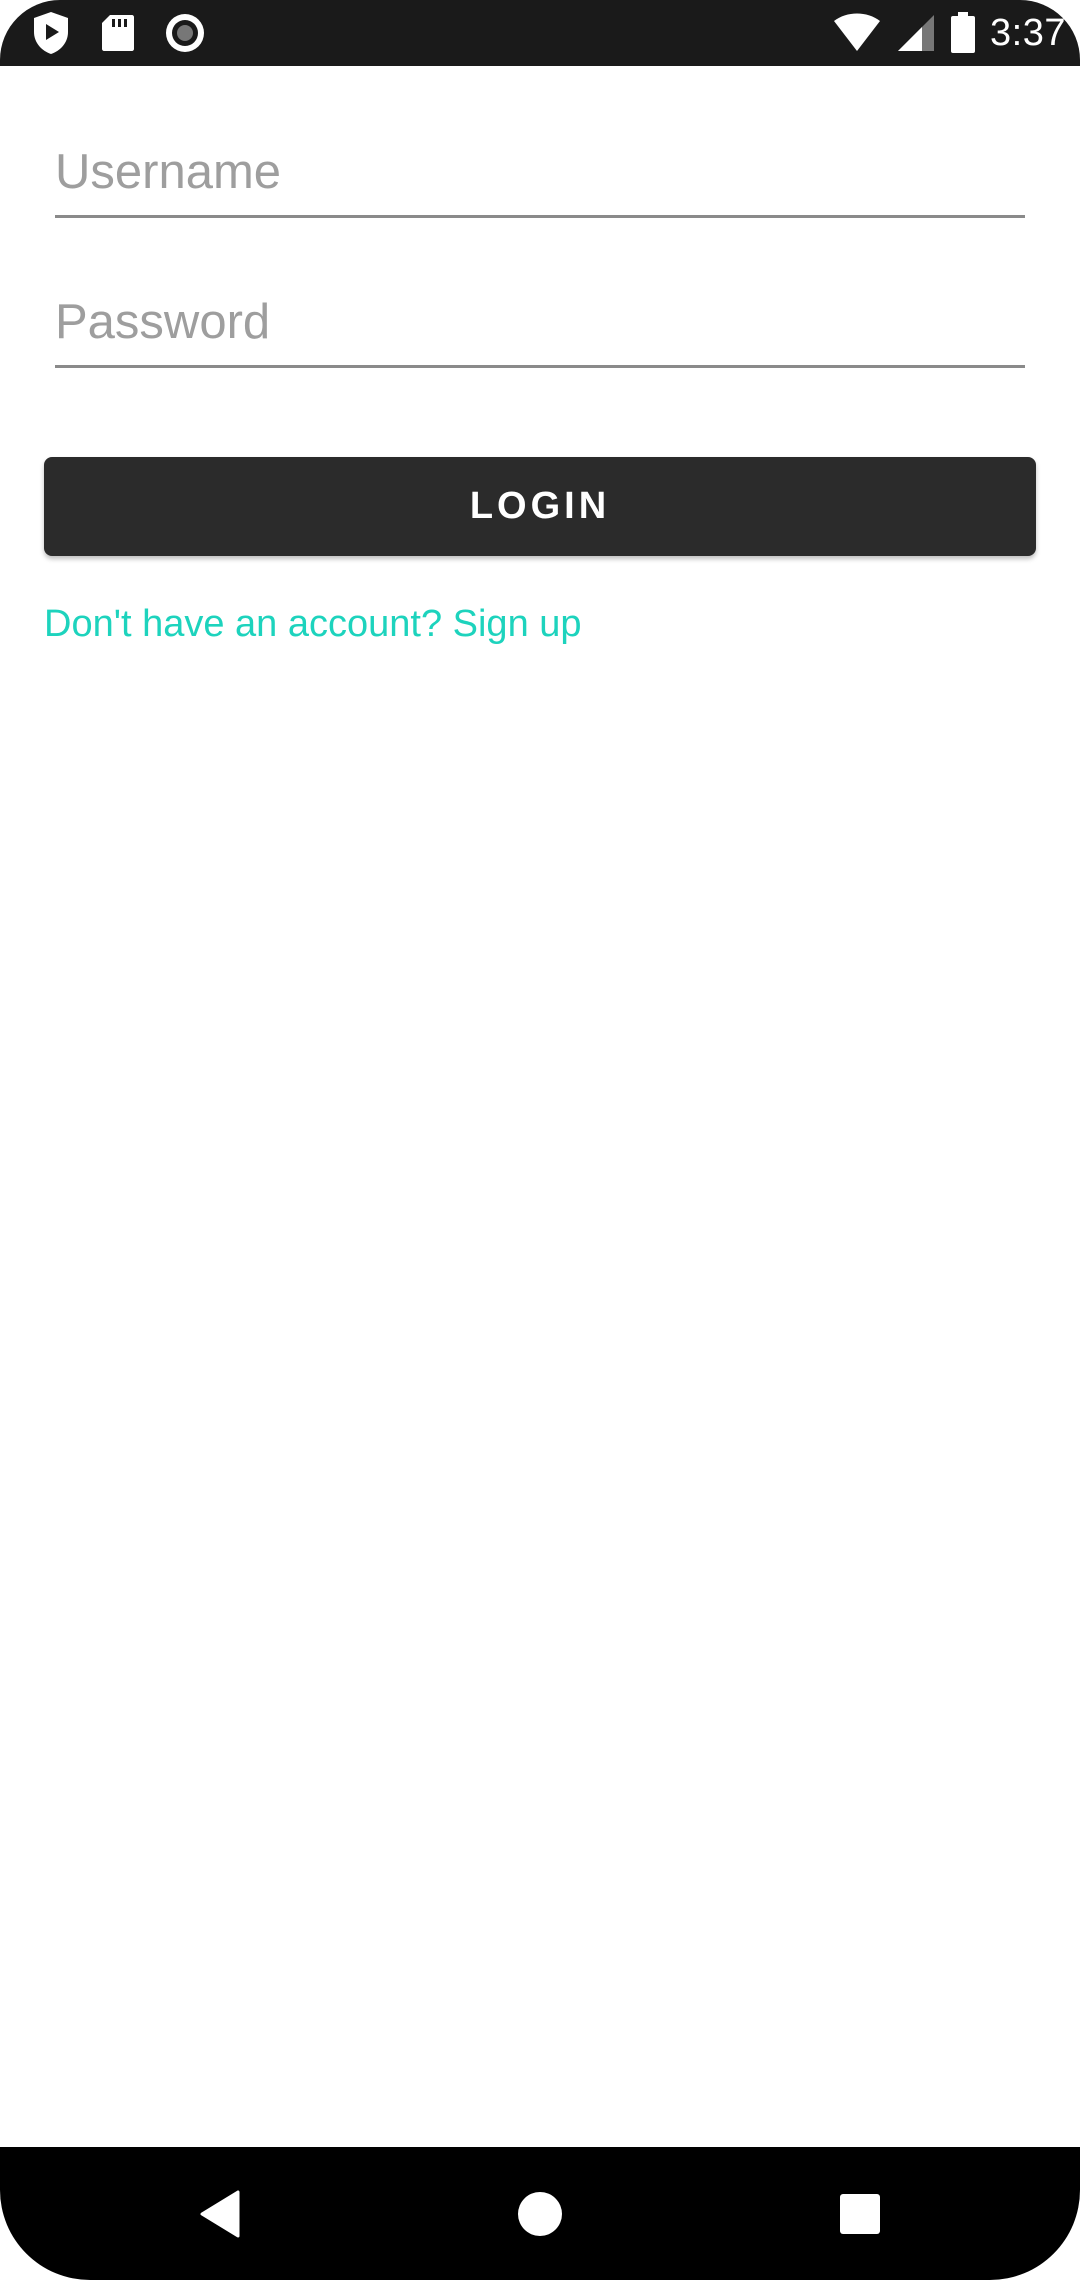 This screenshot has height=2280, width=1080. What do you see at coordinates (313, 624) in the screenshot?
I see `signup-link: Don't have an account? Sign up` at bounding box center [313, 624].